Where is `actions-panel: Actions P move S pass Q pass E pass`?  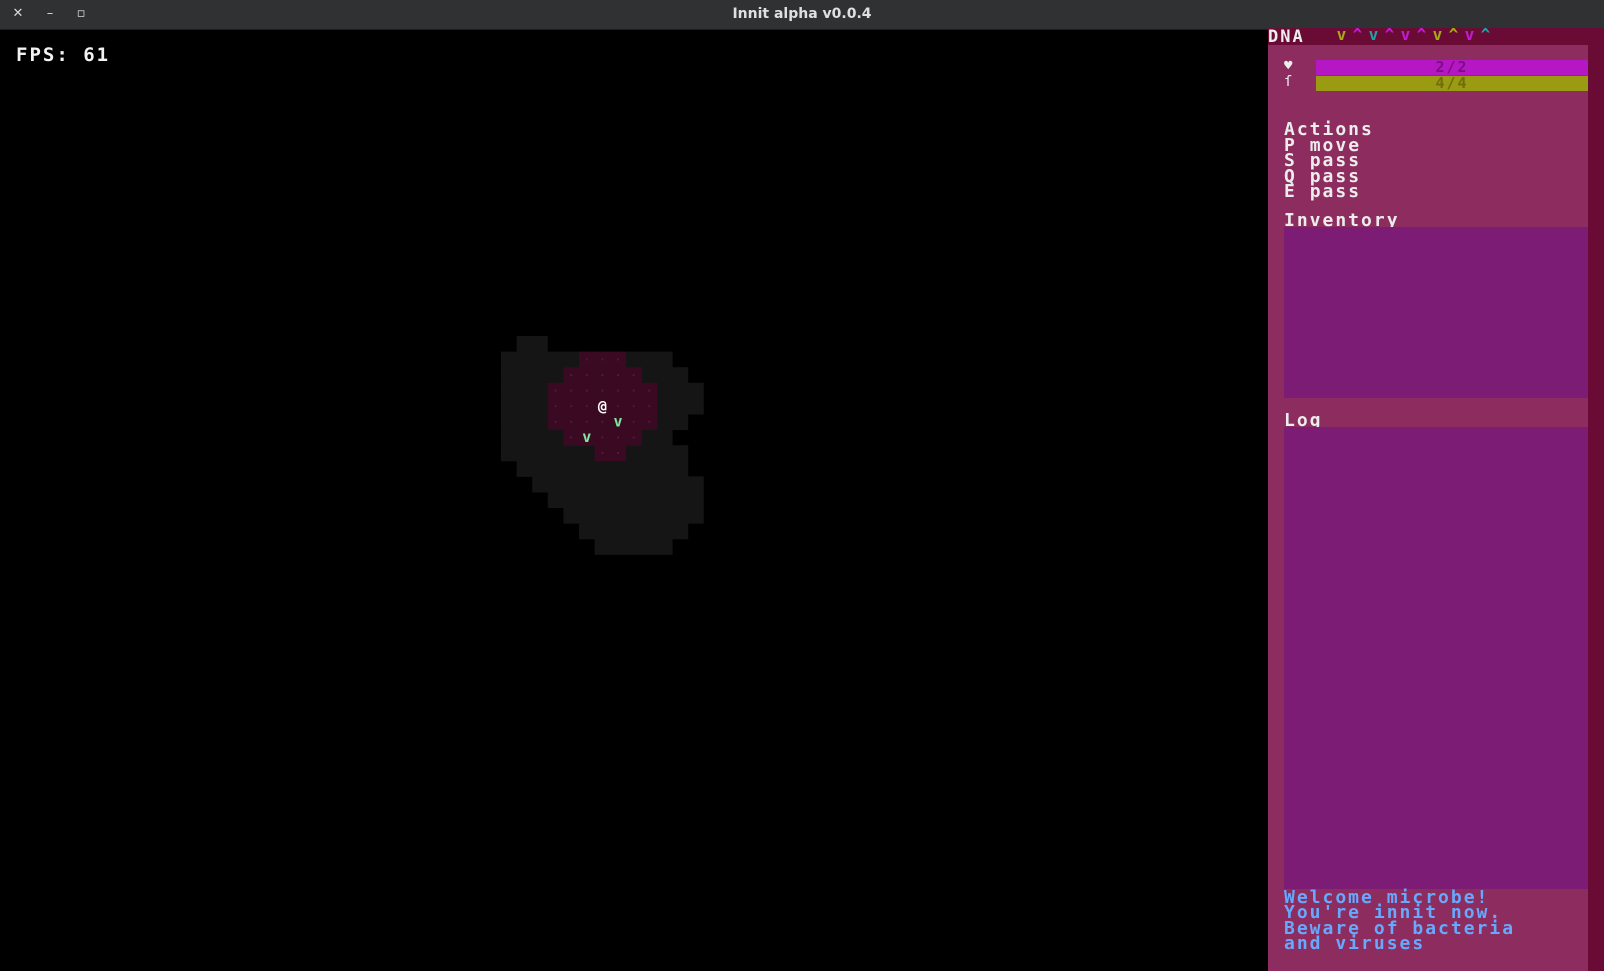 actions-panel: Actions P move S pass Q pass E pass is located at coordinates (1329, 161).